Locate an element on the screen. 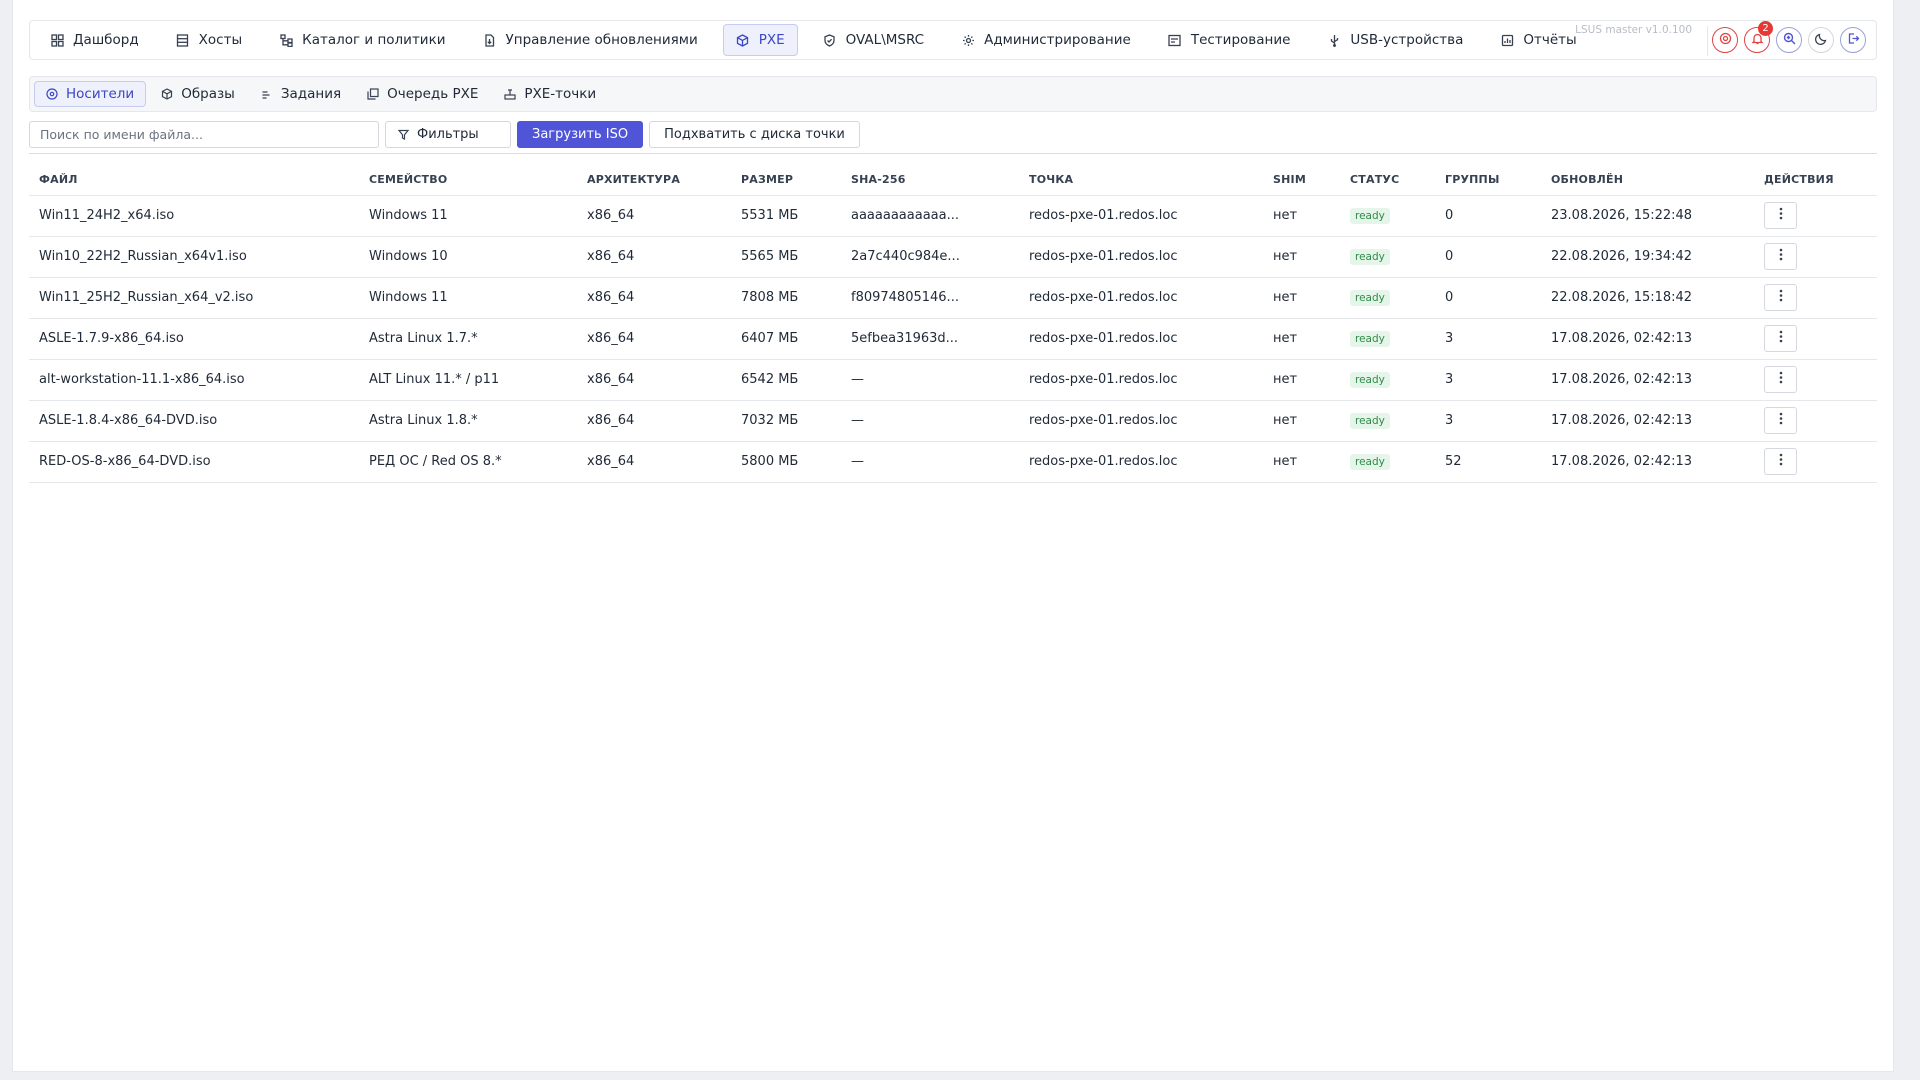 The height and width of the screenshot is (1080, 1920). file-column-header: ФАЙЛ is located at coordinates (194, 180).